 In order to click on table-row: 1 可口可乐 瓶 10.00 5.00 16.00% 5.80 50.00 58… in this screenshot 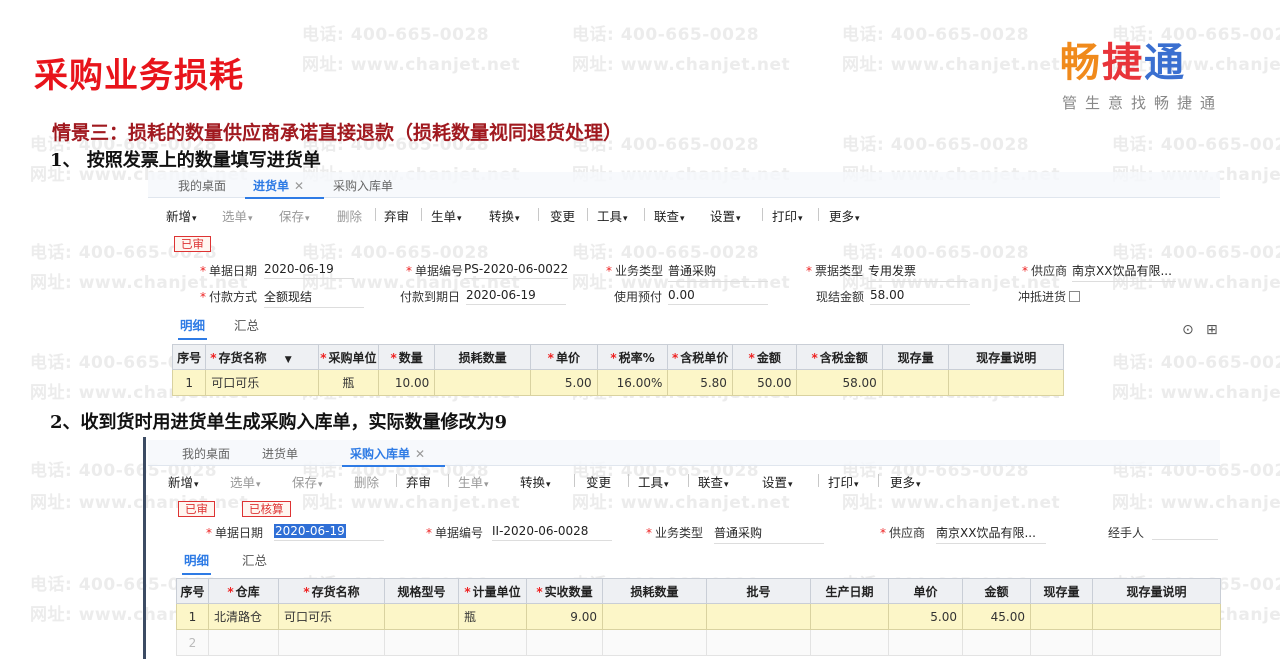, I will do `click(617, 382)`.